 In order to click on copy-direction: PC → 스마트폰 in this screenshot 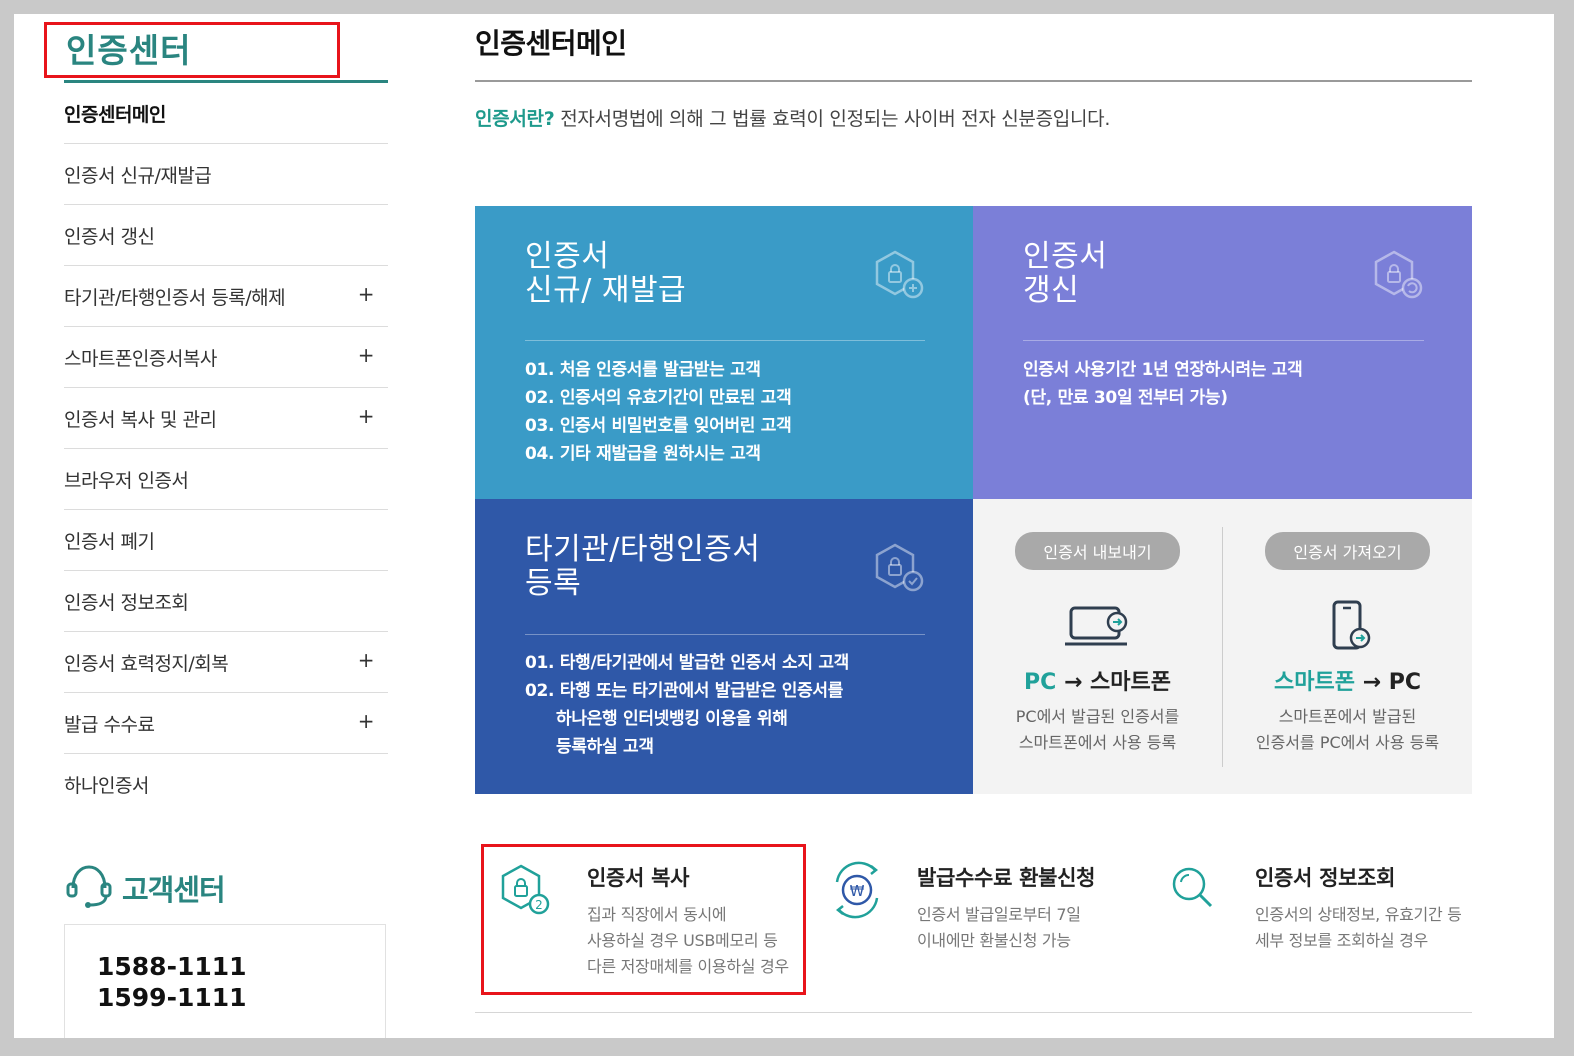, I will do `click(1097, 680)`.